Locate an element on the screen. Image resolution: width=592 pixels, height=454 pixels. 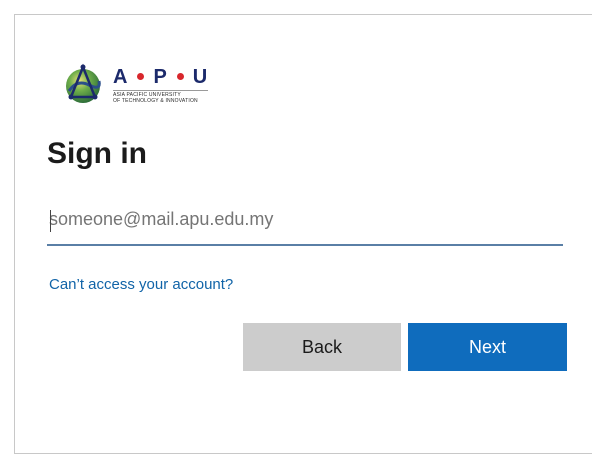
logo-letter-u: U is located at coordinates (200, 76).